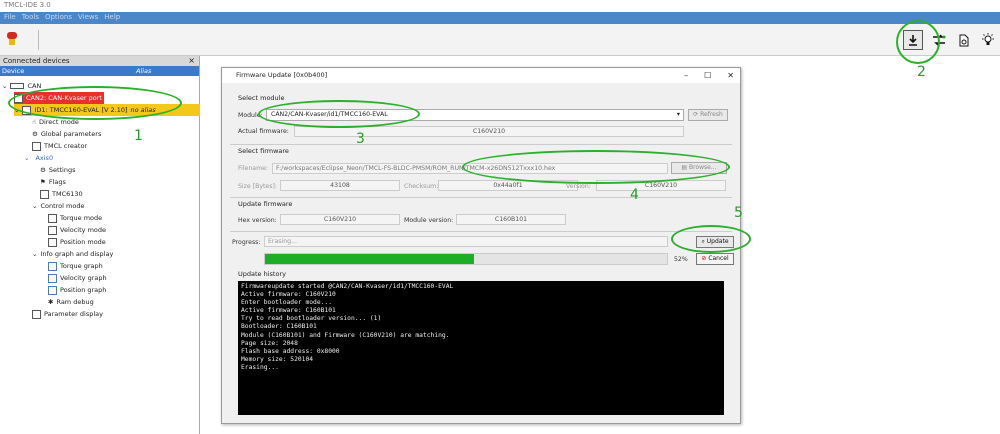 This screenshot has width=1000, height=434. Describe the element at coordinates (696, 114) in the screenshot. I see `refresh-icon: ⟳` at that location.